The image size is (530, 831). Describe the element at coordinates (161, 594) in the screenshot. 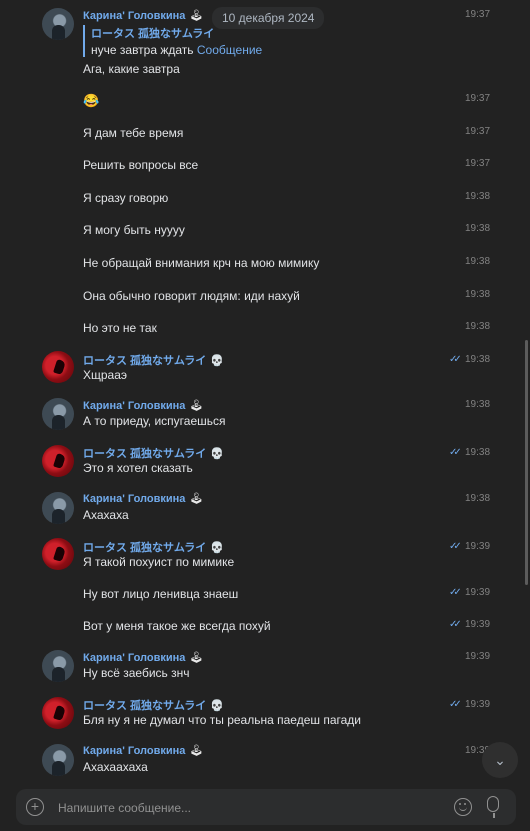

I see `message-text: Ну вот лицо ленивца знаеш` at that location.